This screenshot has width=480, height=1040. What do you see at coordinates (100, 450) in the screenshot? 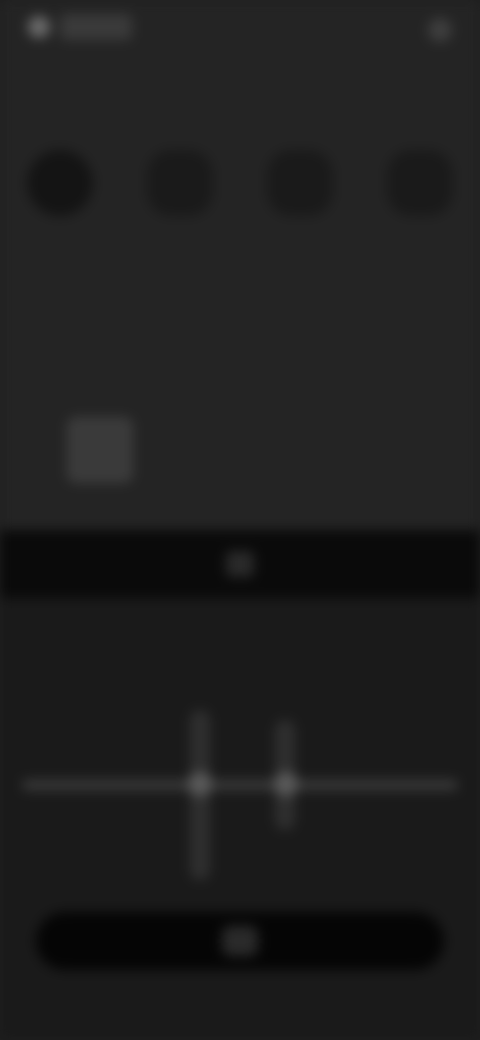
I see `preview-thumbnail` at bounding box center [100, 450].